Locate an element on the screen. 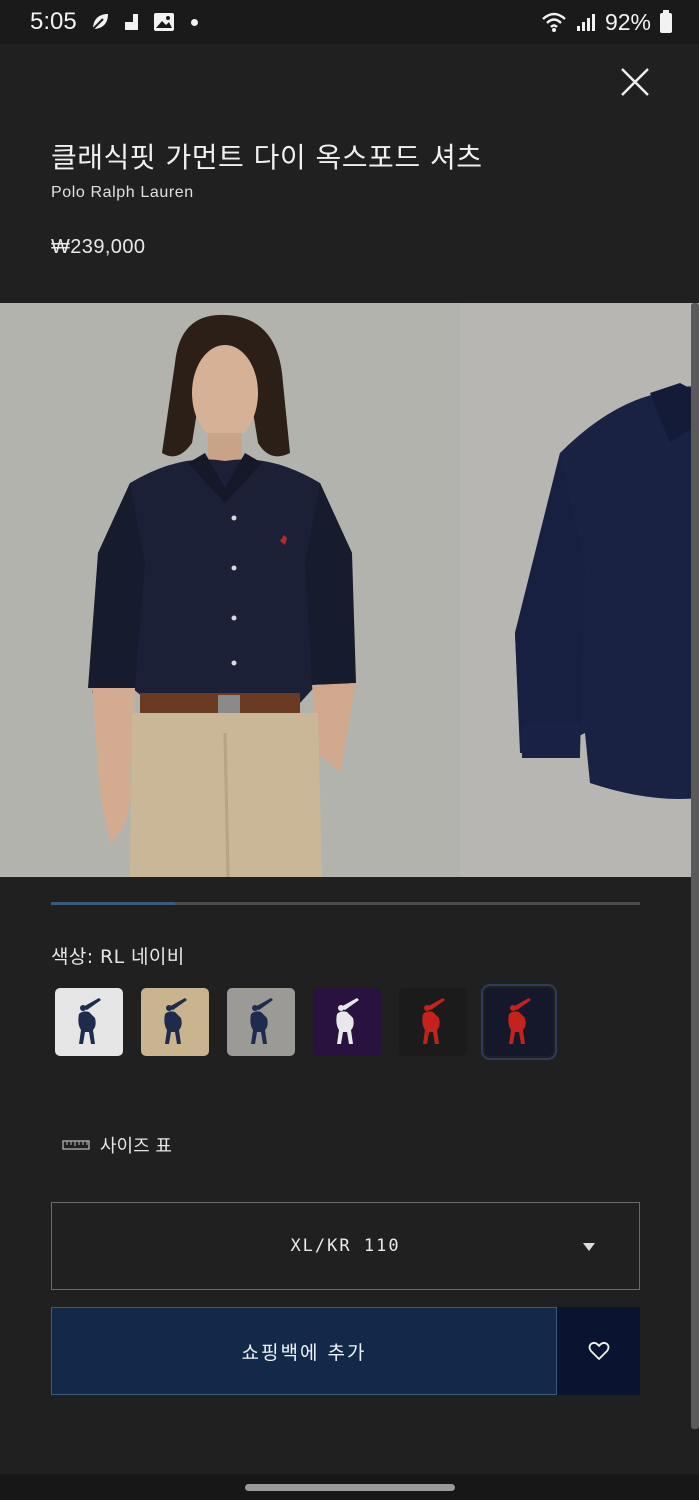 The height and width of the screenshot is (1500, 699). close-button is located at coordinates (635, 82).